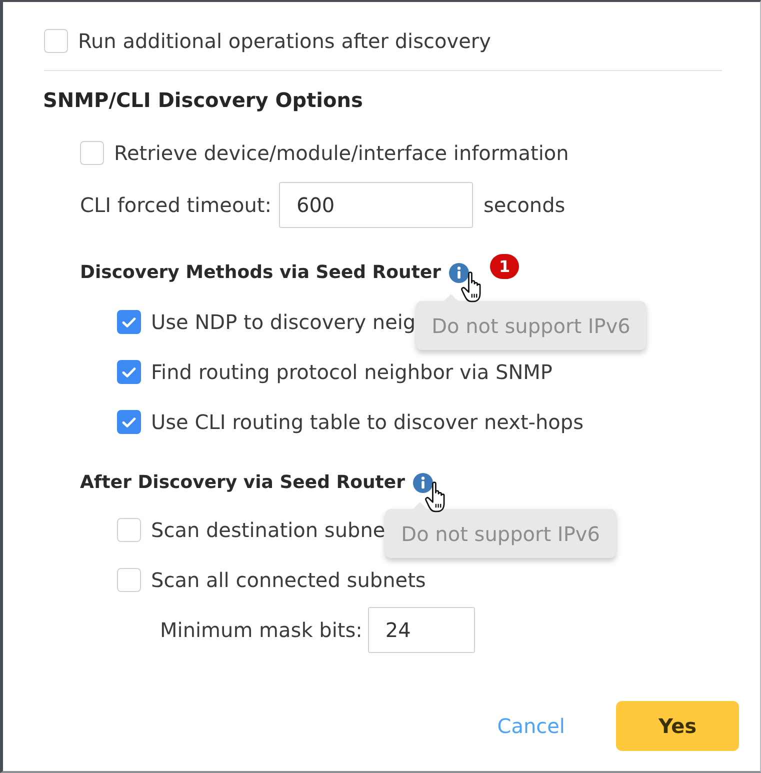  I want to click on group-heading: Discovery Methods via Seed Router, so click(261, 273).